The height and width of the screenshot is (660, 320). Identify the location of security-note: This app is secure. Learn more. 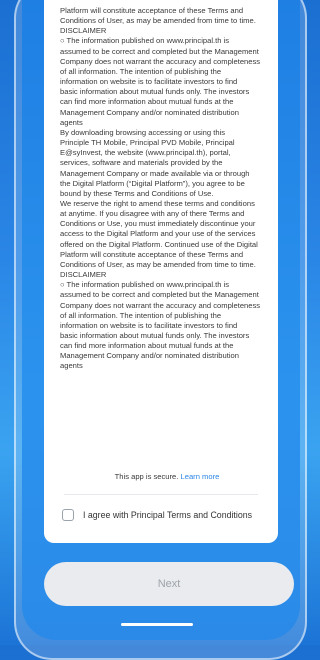
(167, 476).